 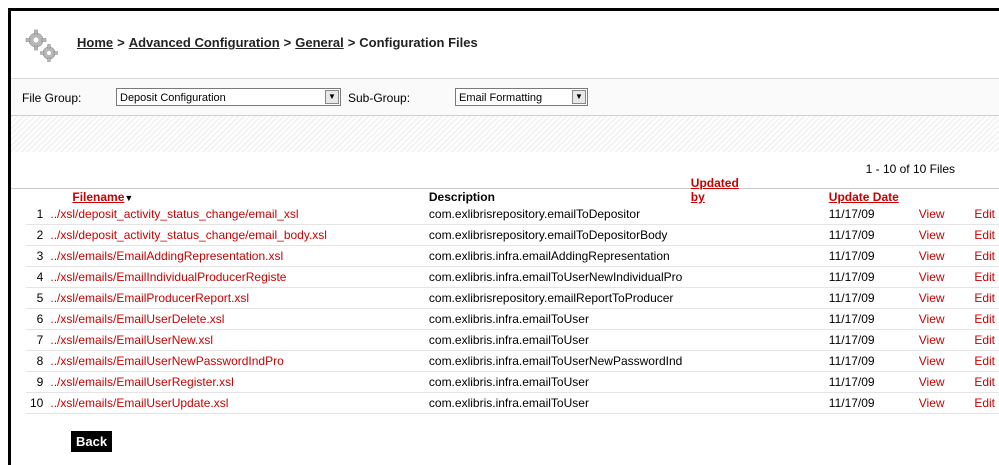 I want to click on filename-link: ../xsl/emails/EmailUserUpdate.xsl, so click(x=139, y=403).